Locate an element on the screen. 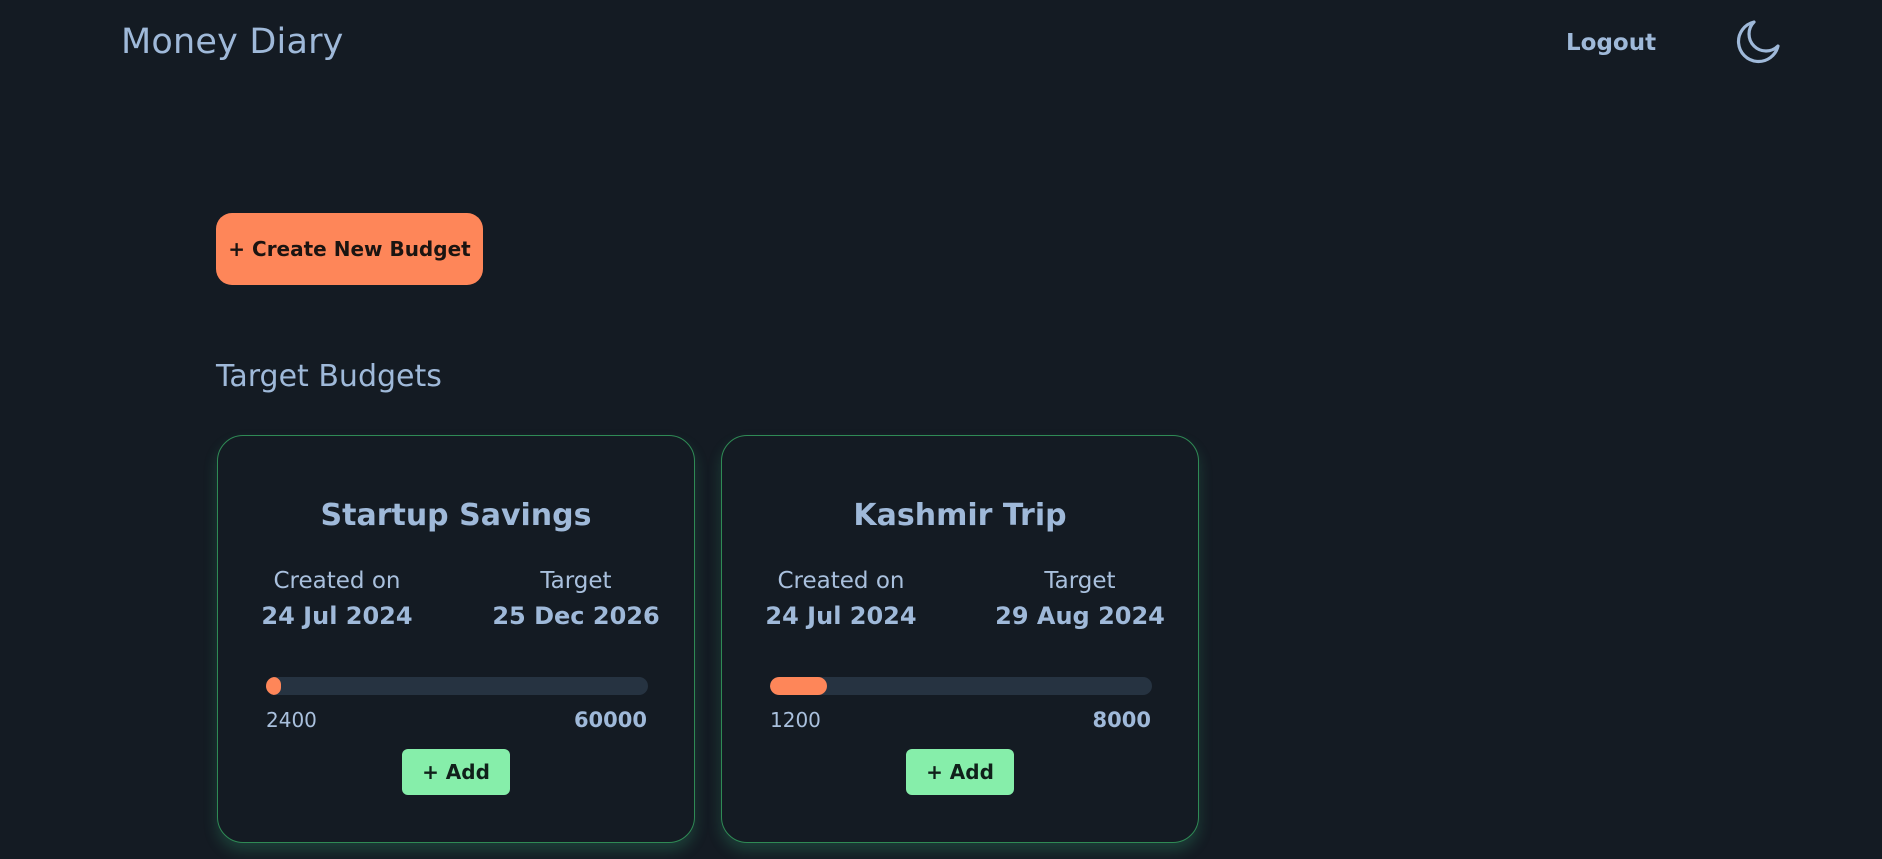 This screenshot has height=859, width=1882. theme-toggle-button is located at coordinates (1759, 41).